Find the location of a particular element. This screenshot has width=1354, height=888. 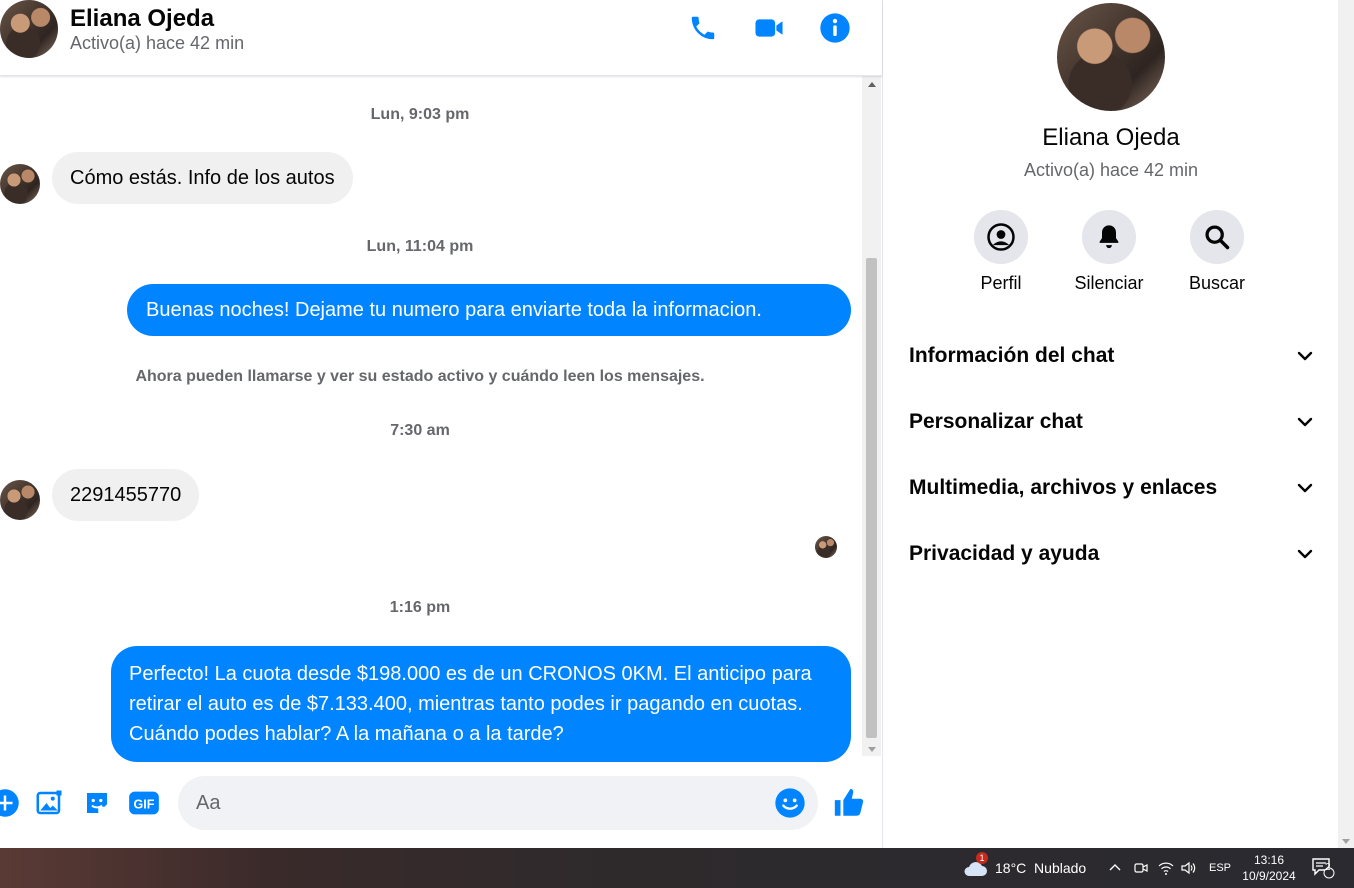

search-action-label: Buscar is located at coordinates (1217, 283).